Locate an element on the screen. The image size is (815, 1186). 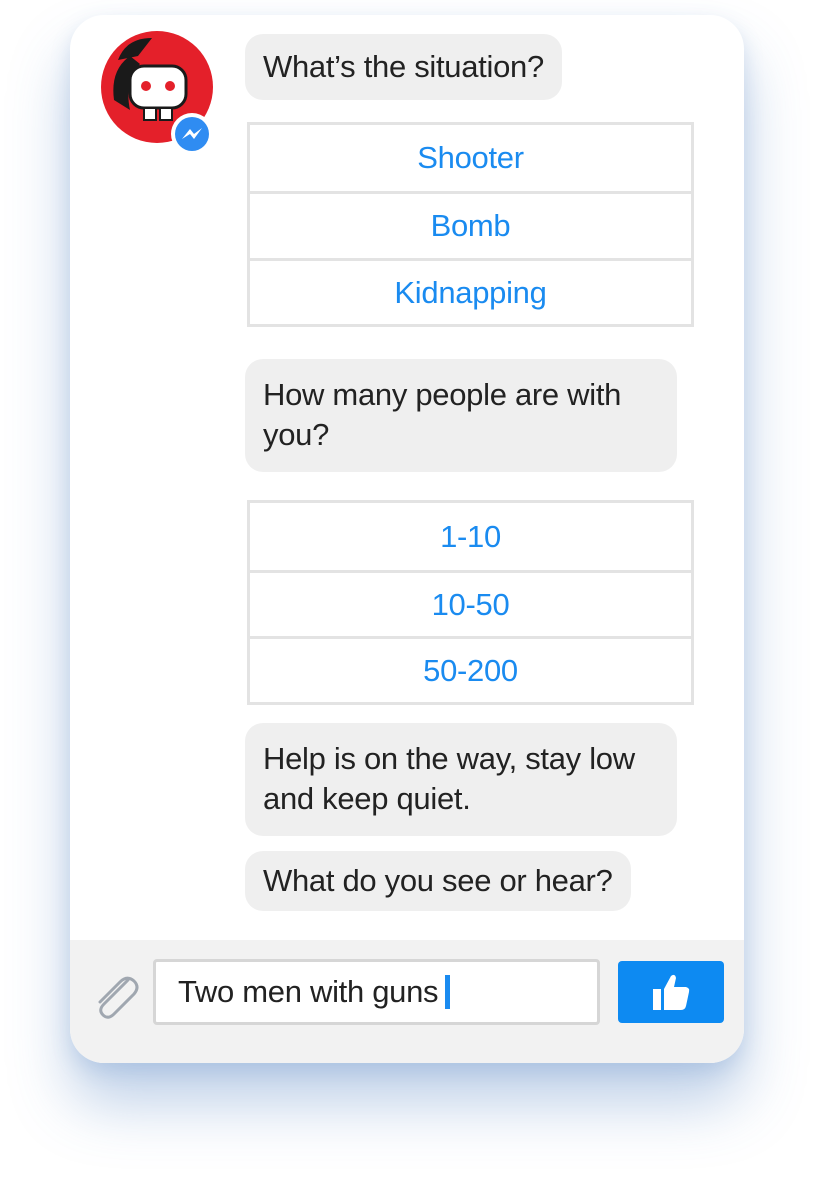
bot-message: What do you see or hear? is located at coordinates (438, 881).